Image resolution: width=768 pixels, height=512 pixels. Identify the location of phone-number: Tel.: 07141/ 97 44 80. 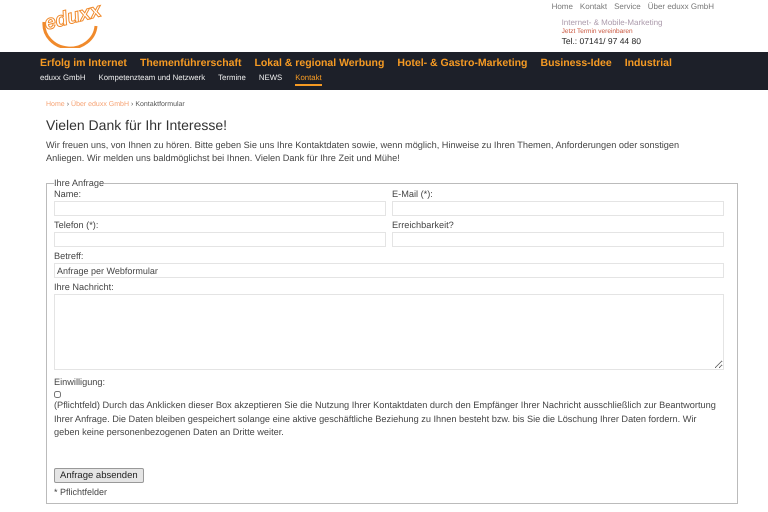
(601, 41).